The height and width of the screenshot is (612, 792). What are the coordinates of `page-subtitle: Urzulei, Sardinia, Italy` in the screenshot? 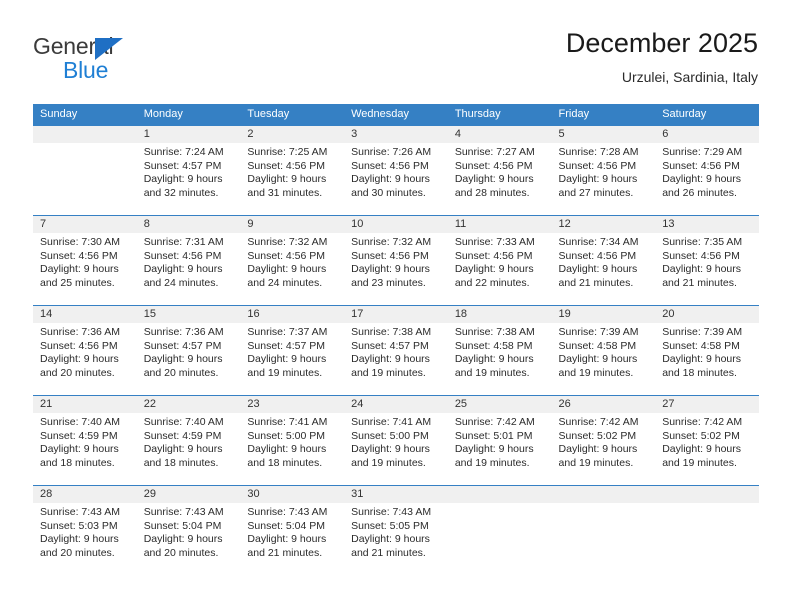 It's located at (689, 77).